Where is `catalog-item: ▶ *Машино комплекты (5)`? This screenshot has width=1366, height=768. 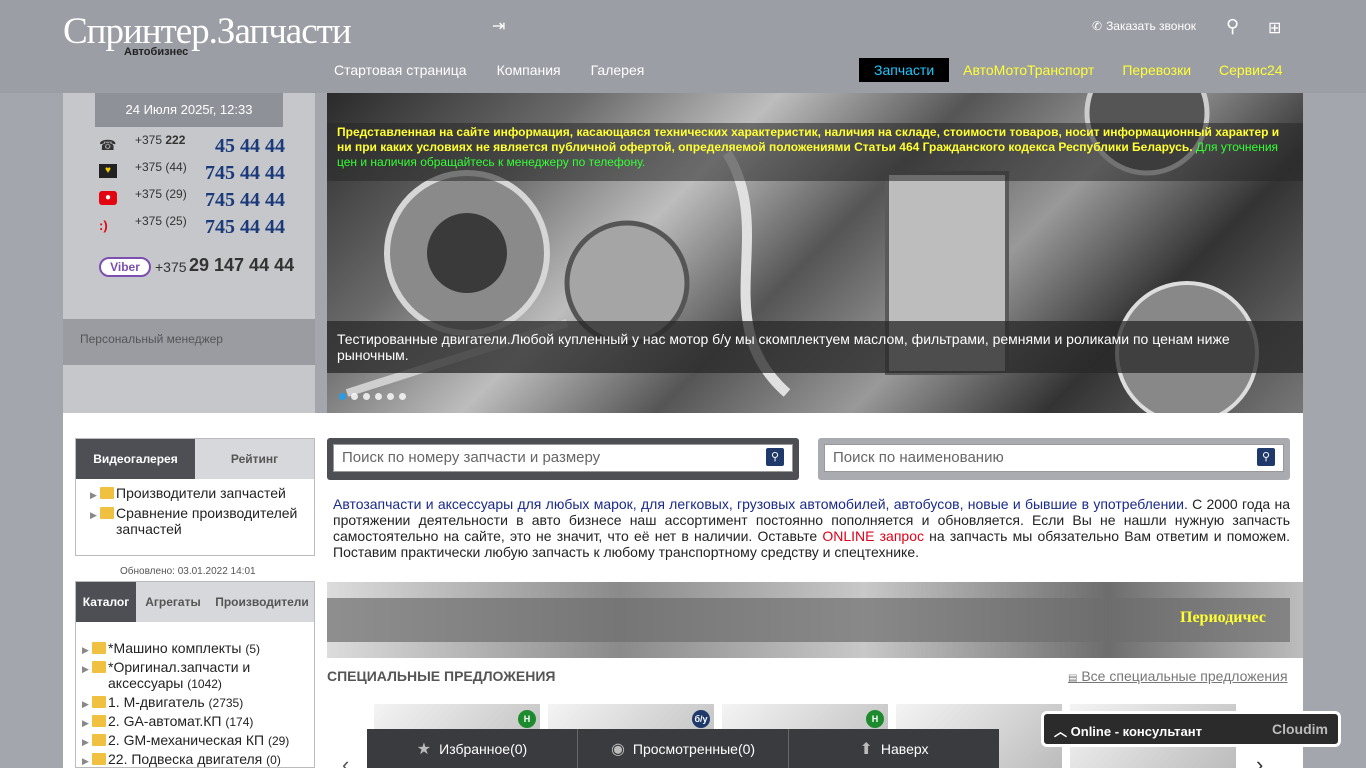
catalog-item: ▶ *Машино комплекты (5) is located at coordinates (198, 648).